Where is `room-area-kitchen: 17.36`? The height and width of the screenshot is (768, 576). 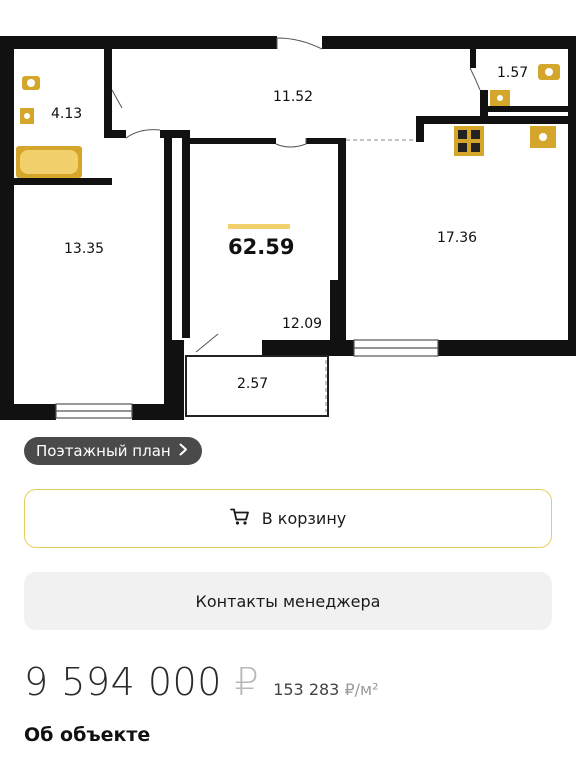
room-area-kitchen: 17.36 is located at coordinates (457, 238).